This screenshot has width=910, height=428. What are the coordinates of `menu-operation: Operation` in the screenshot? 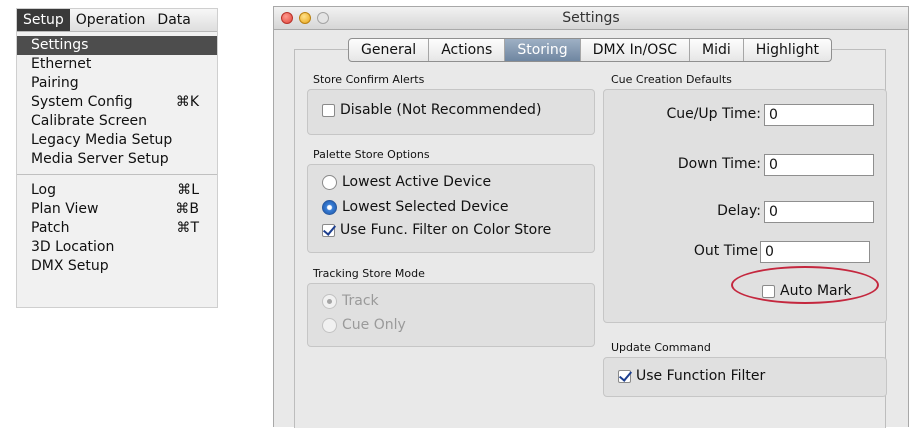 It's located at (111, 20).